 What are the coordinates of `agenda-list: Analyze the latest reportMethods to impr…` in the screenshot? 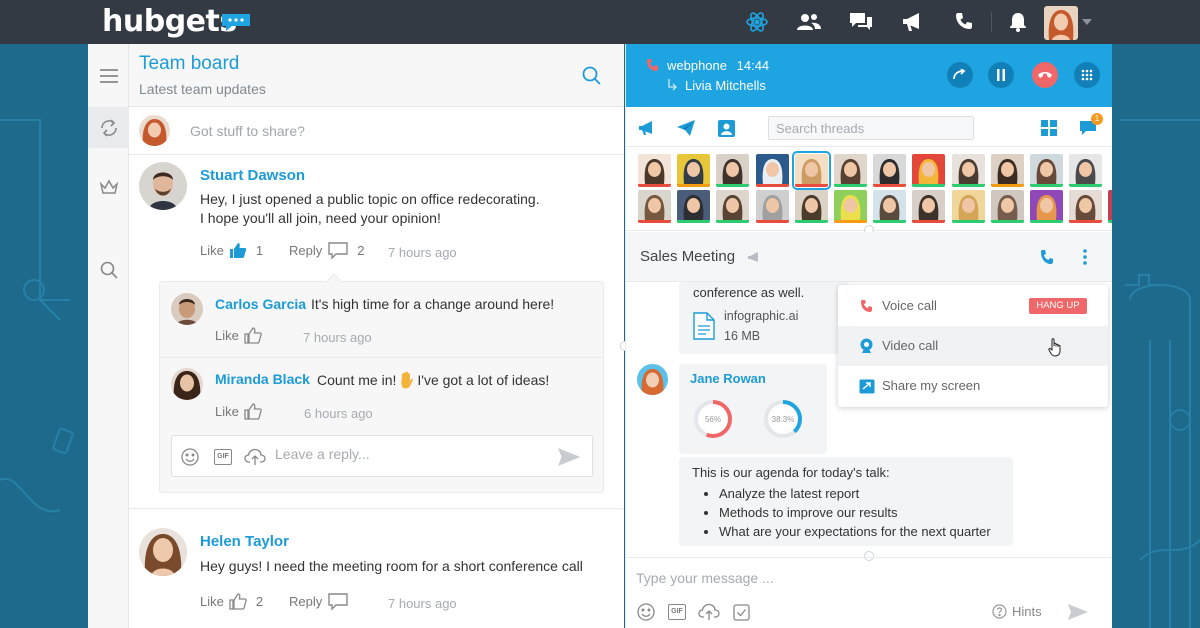 It's located at (855, 512).